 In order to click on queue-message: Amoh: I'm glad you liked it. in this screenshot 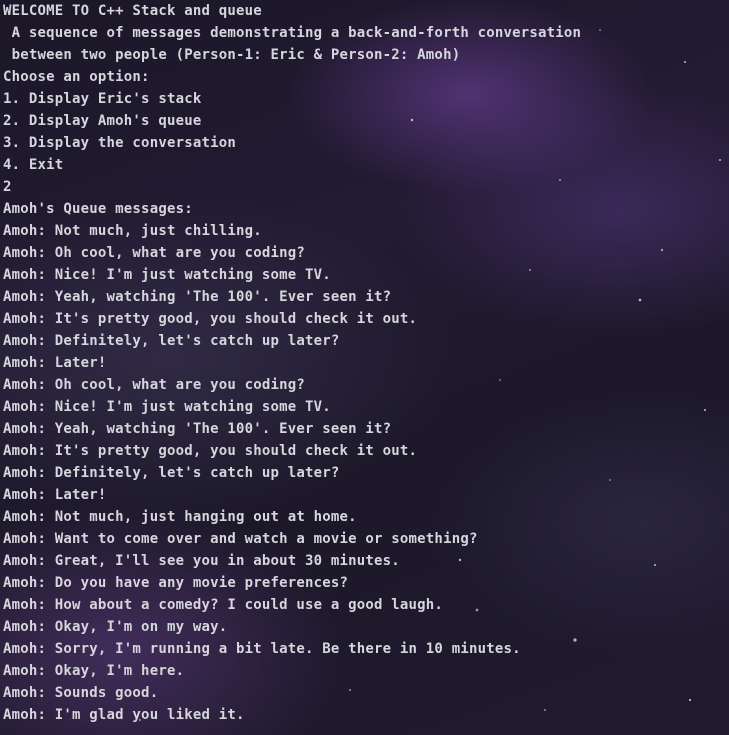, I will do `click(124, 715)`.